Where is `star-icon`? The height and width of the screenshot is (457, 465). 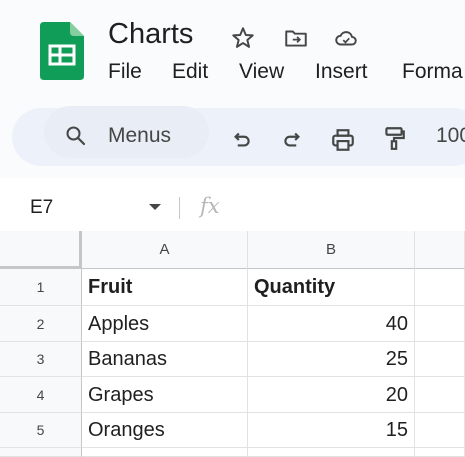 star-icon is located at coordinates (243, 38).